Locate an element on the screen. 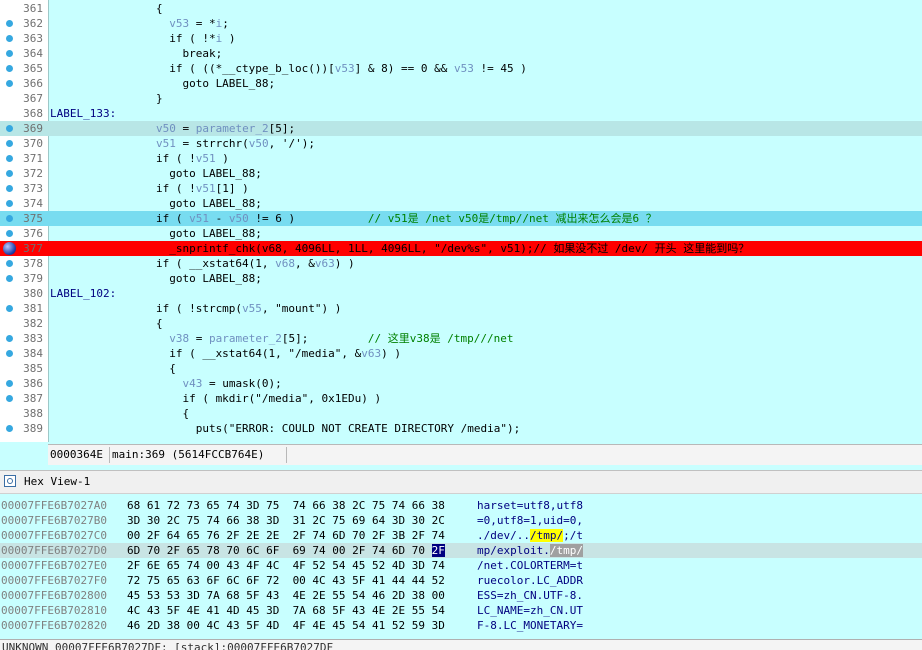 The image size is (922, 650). code-line-373: 373 if ( !v51[1] ) is located at coordinates (461, 188).